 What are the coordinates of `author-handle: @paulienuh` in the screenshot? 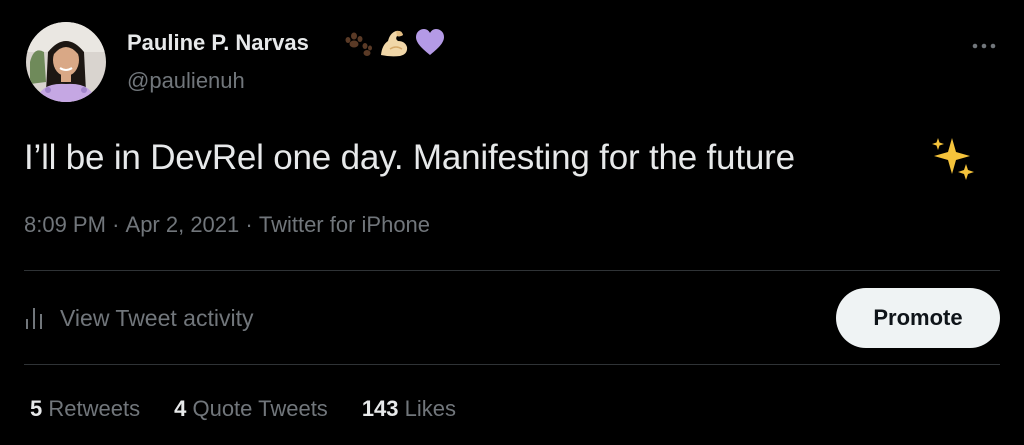 It's located at (186, 81).